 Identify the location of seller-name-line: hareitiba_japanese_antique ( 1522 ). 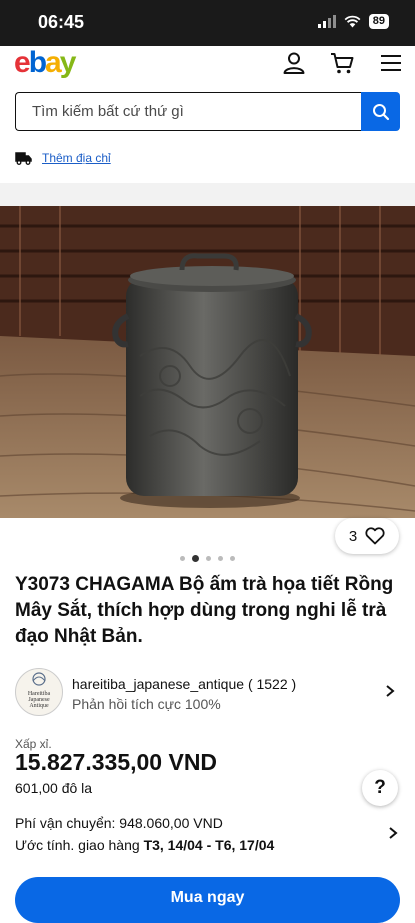
(184, 684).